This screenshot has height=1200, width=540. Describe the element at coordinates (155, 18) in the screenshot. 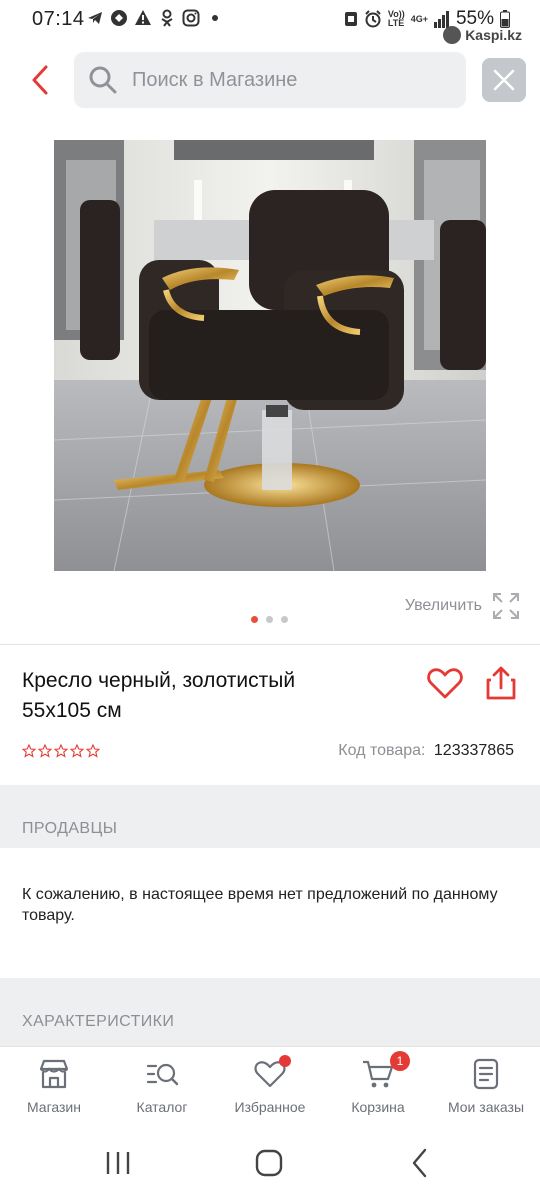

I see `notification-icons` at that location.